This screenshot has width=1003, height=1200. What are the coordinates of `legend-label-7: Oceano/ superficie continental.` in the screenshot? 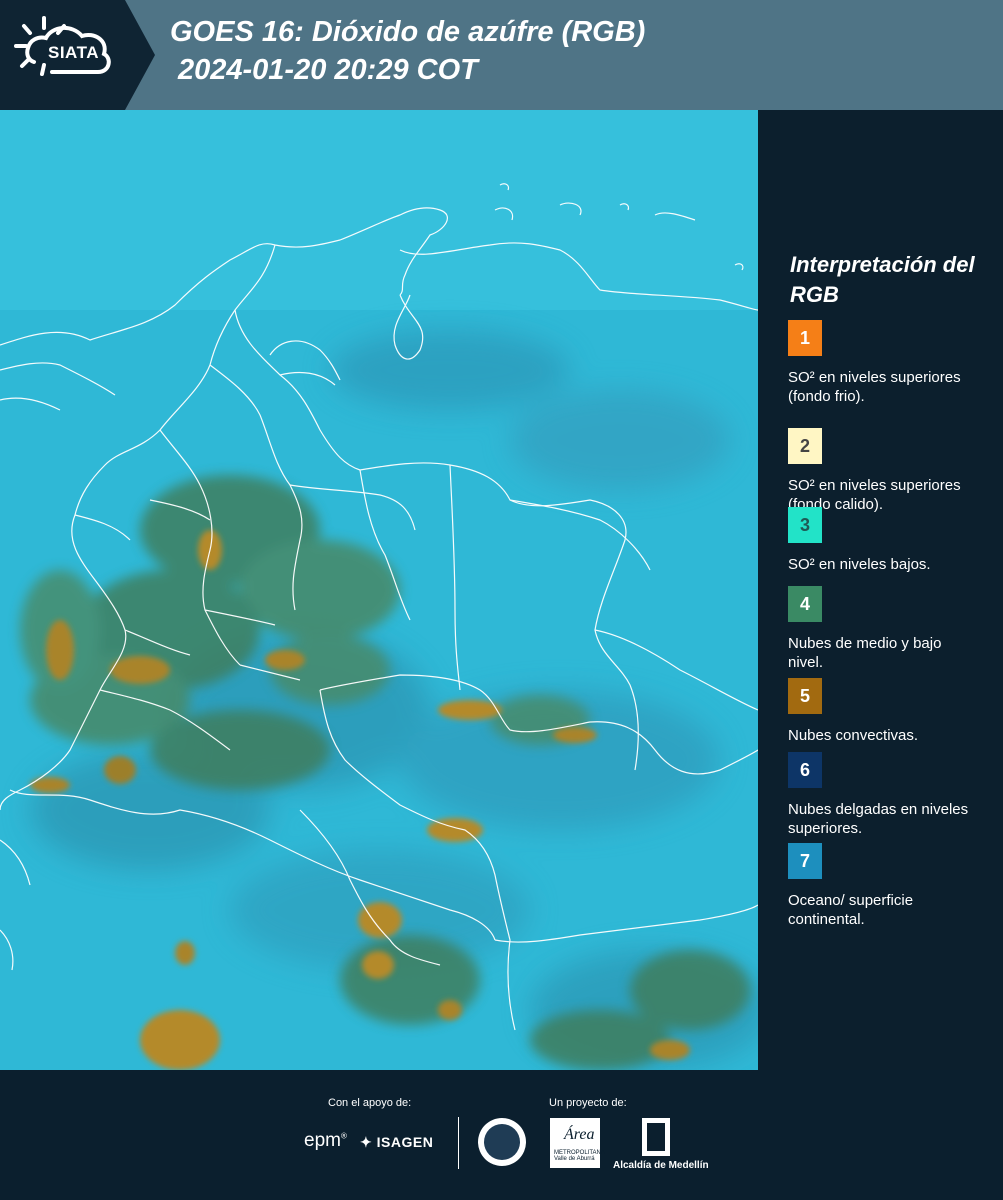 It's located at (851, 910).